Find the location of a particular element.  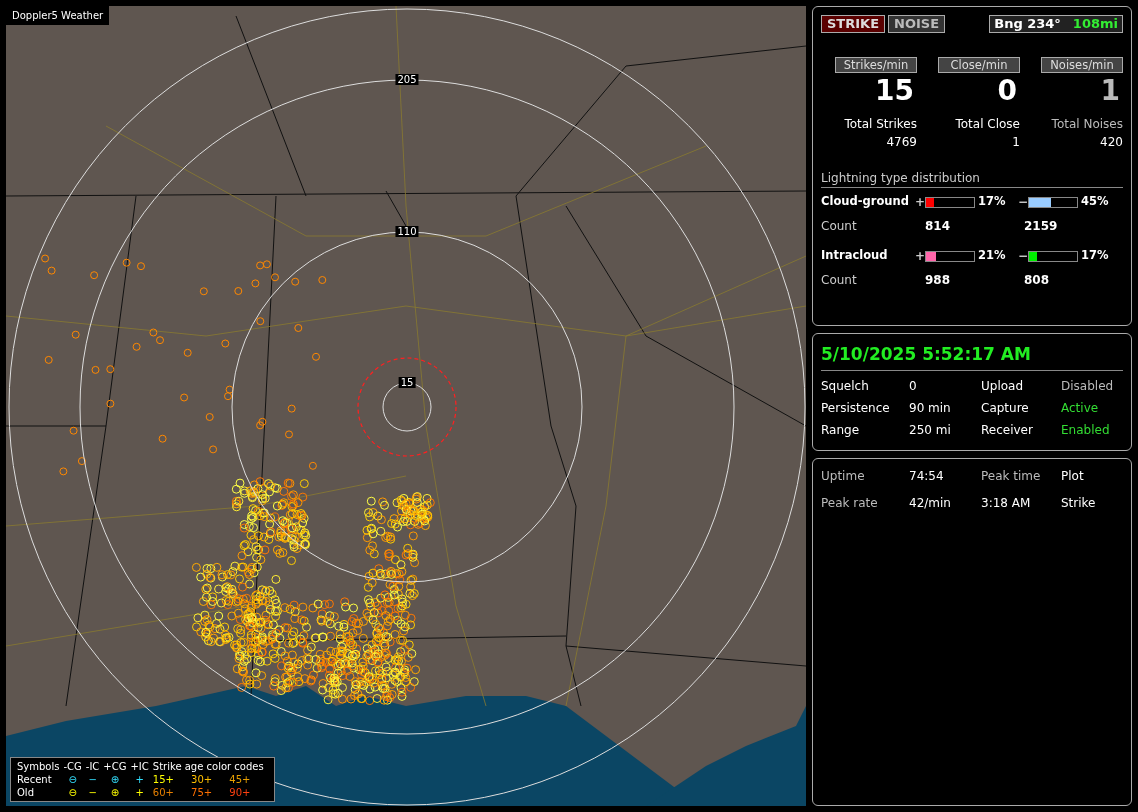

status-value: Enabled is located at coordinates (1085, 429).